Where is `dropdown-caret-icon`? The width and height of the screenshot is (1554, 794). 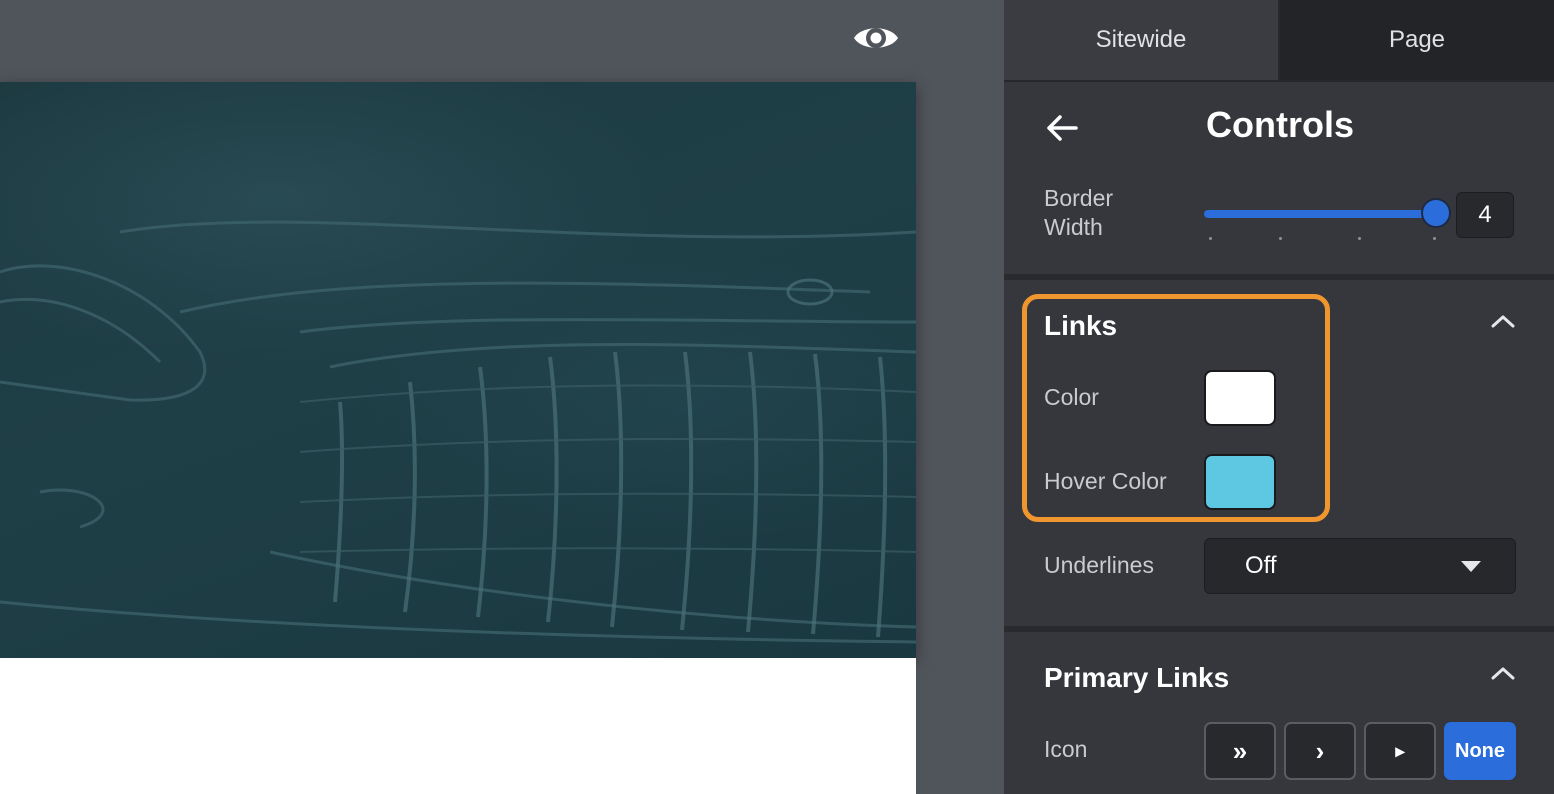 dropdown-caret-icon is located at coordinates (1471, 566).